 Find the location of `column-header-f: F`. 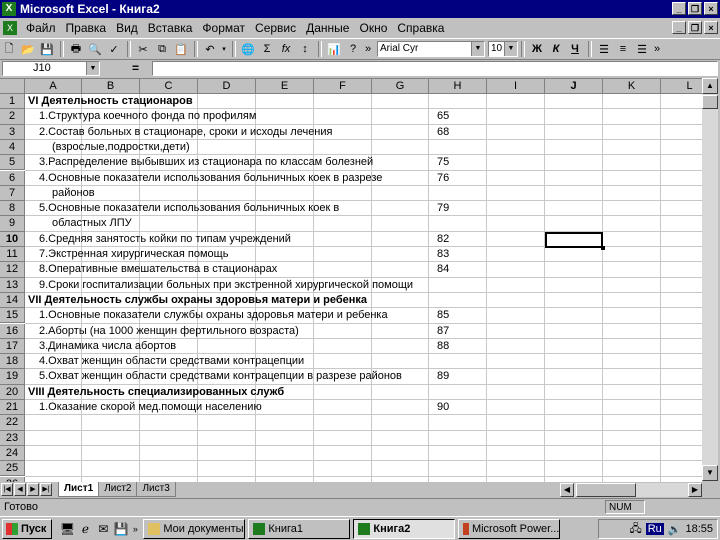

column-header-f: F is located at coordinates (343, 86).